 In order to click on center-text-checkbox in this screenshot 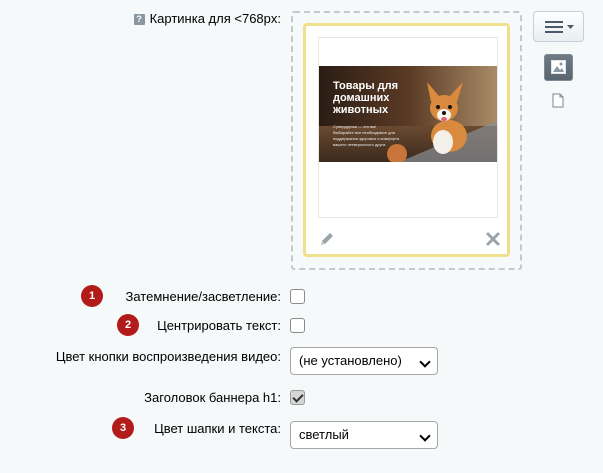, I will do `click(297, 325)`.